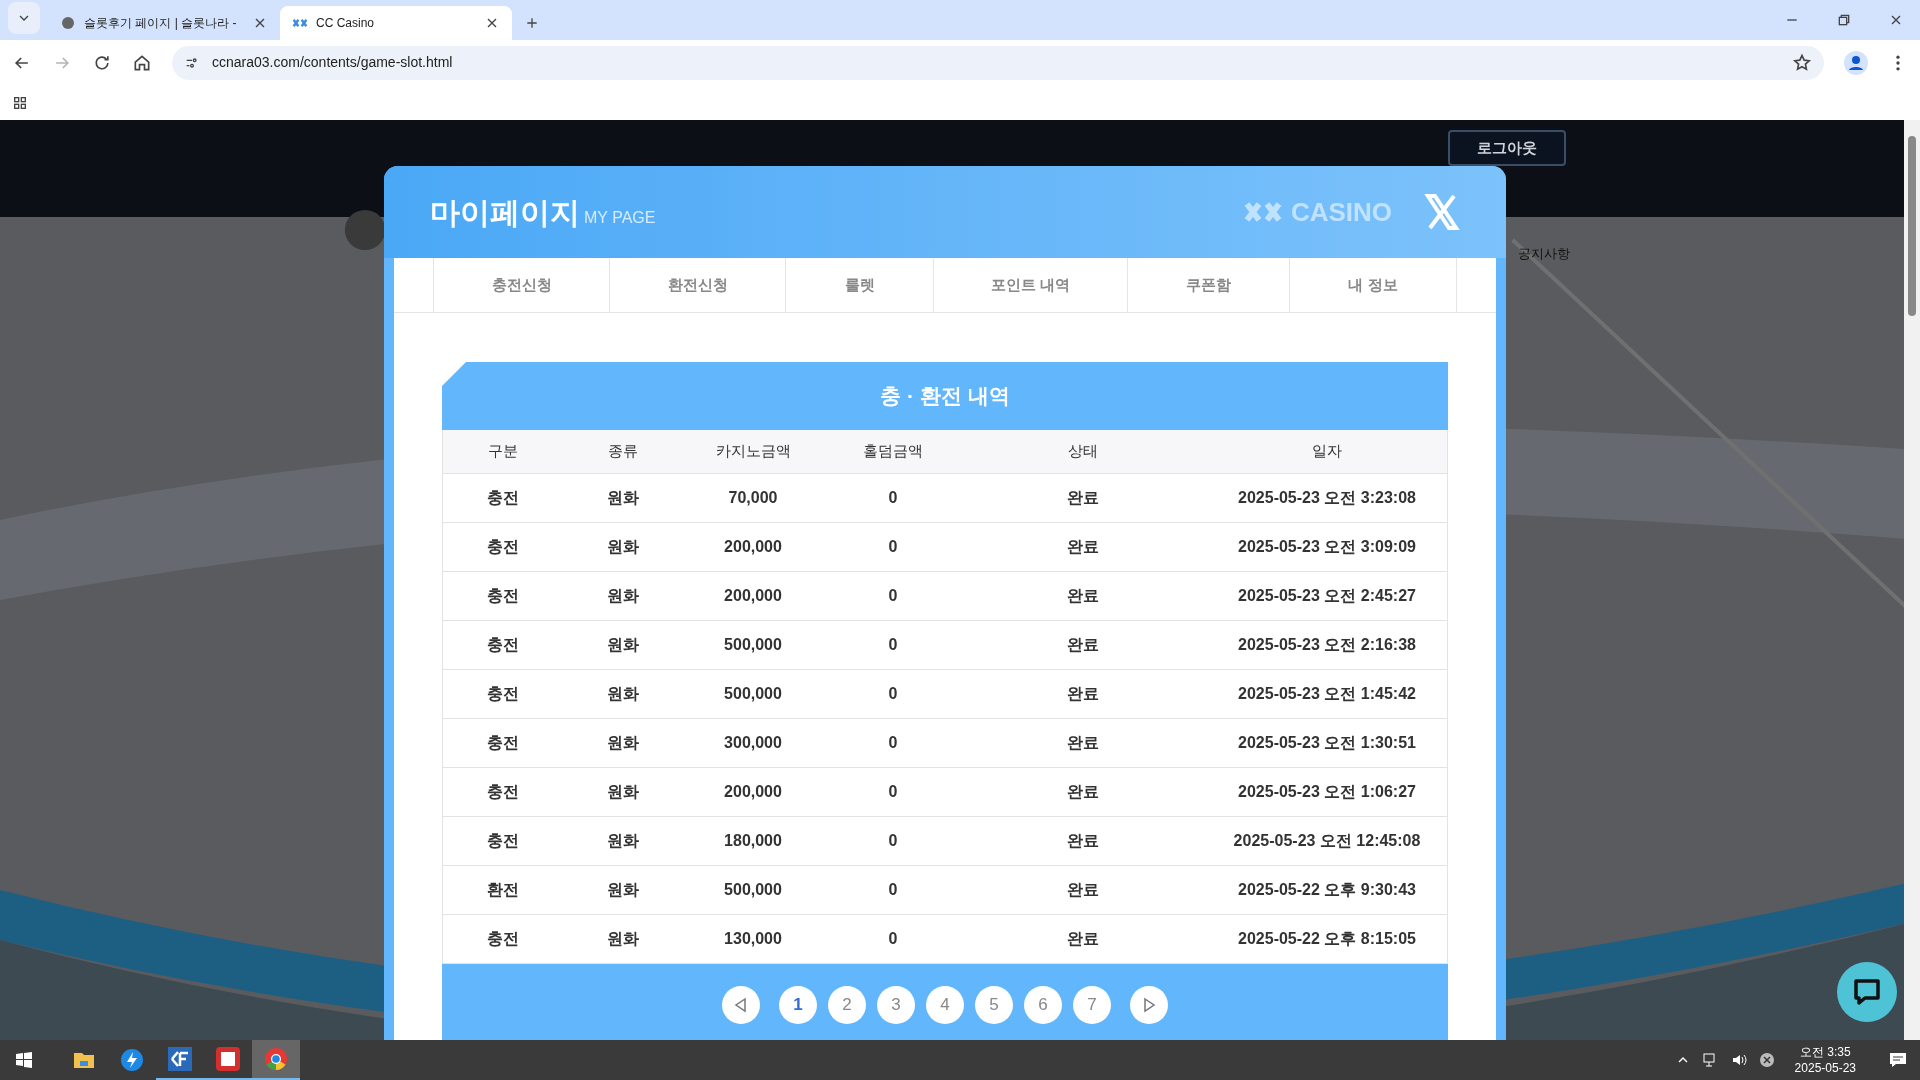 The height and width of the screenshot is (1080, 1920). I want to click on table-cell-text: 2025-05-23 오전 3:09:09, so click(1327, 547).